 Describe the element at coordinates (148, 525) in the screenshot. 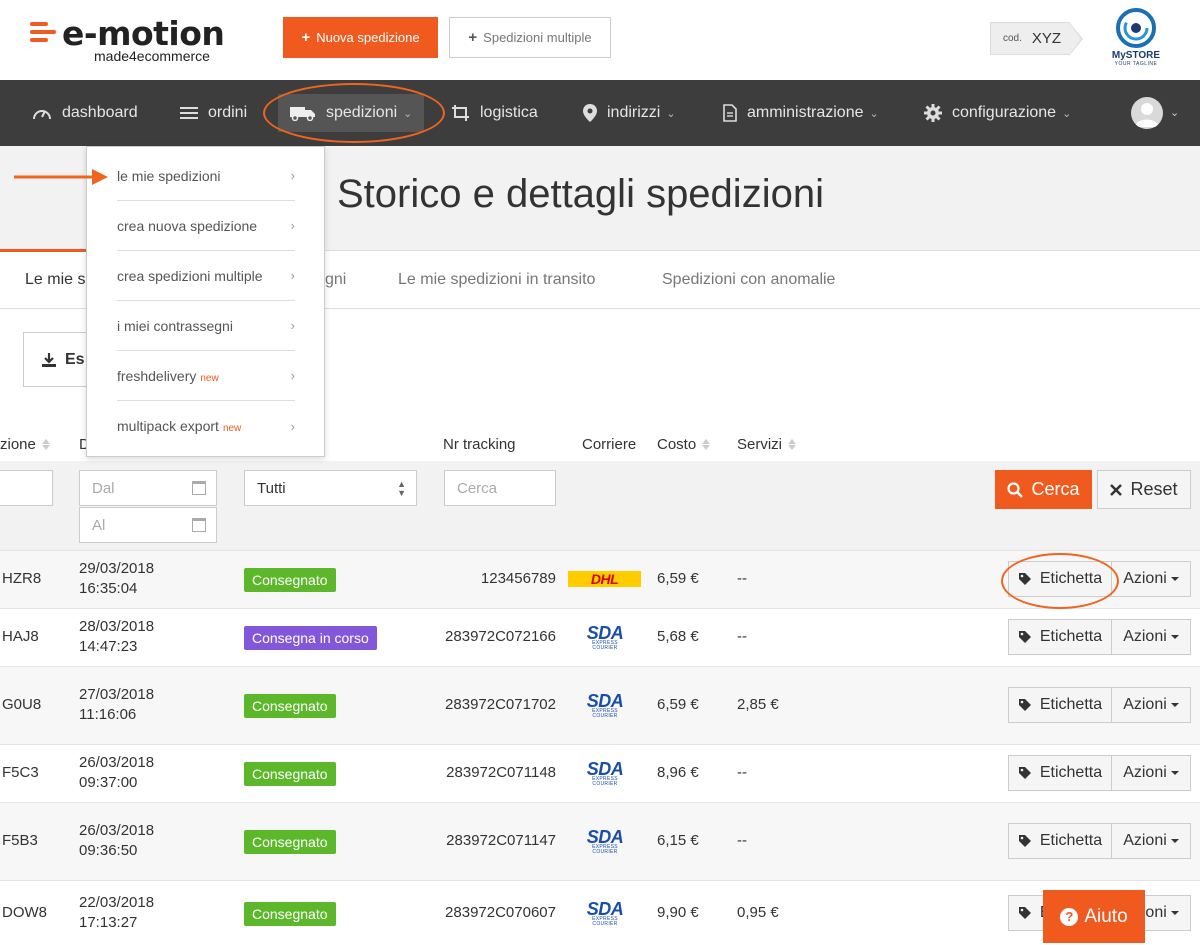

I see `date-to-field: Al` at that location.